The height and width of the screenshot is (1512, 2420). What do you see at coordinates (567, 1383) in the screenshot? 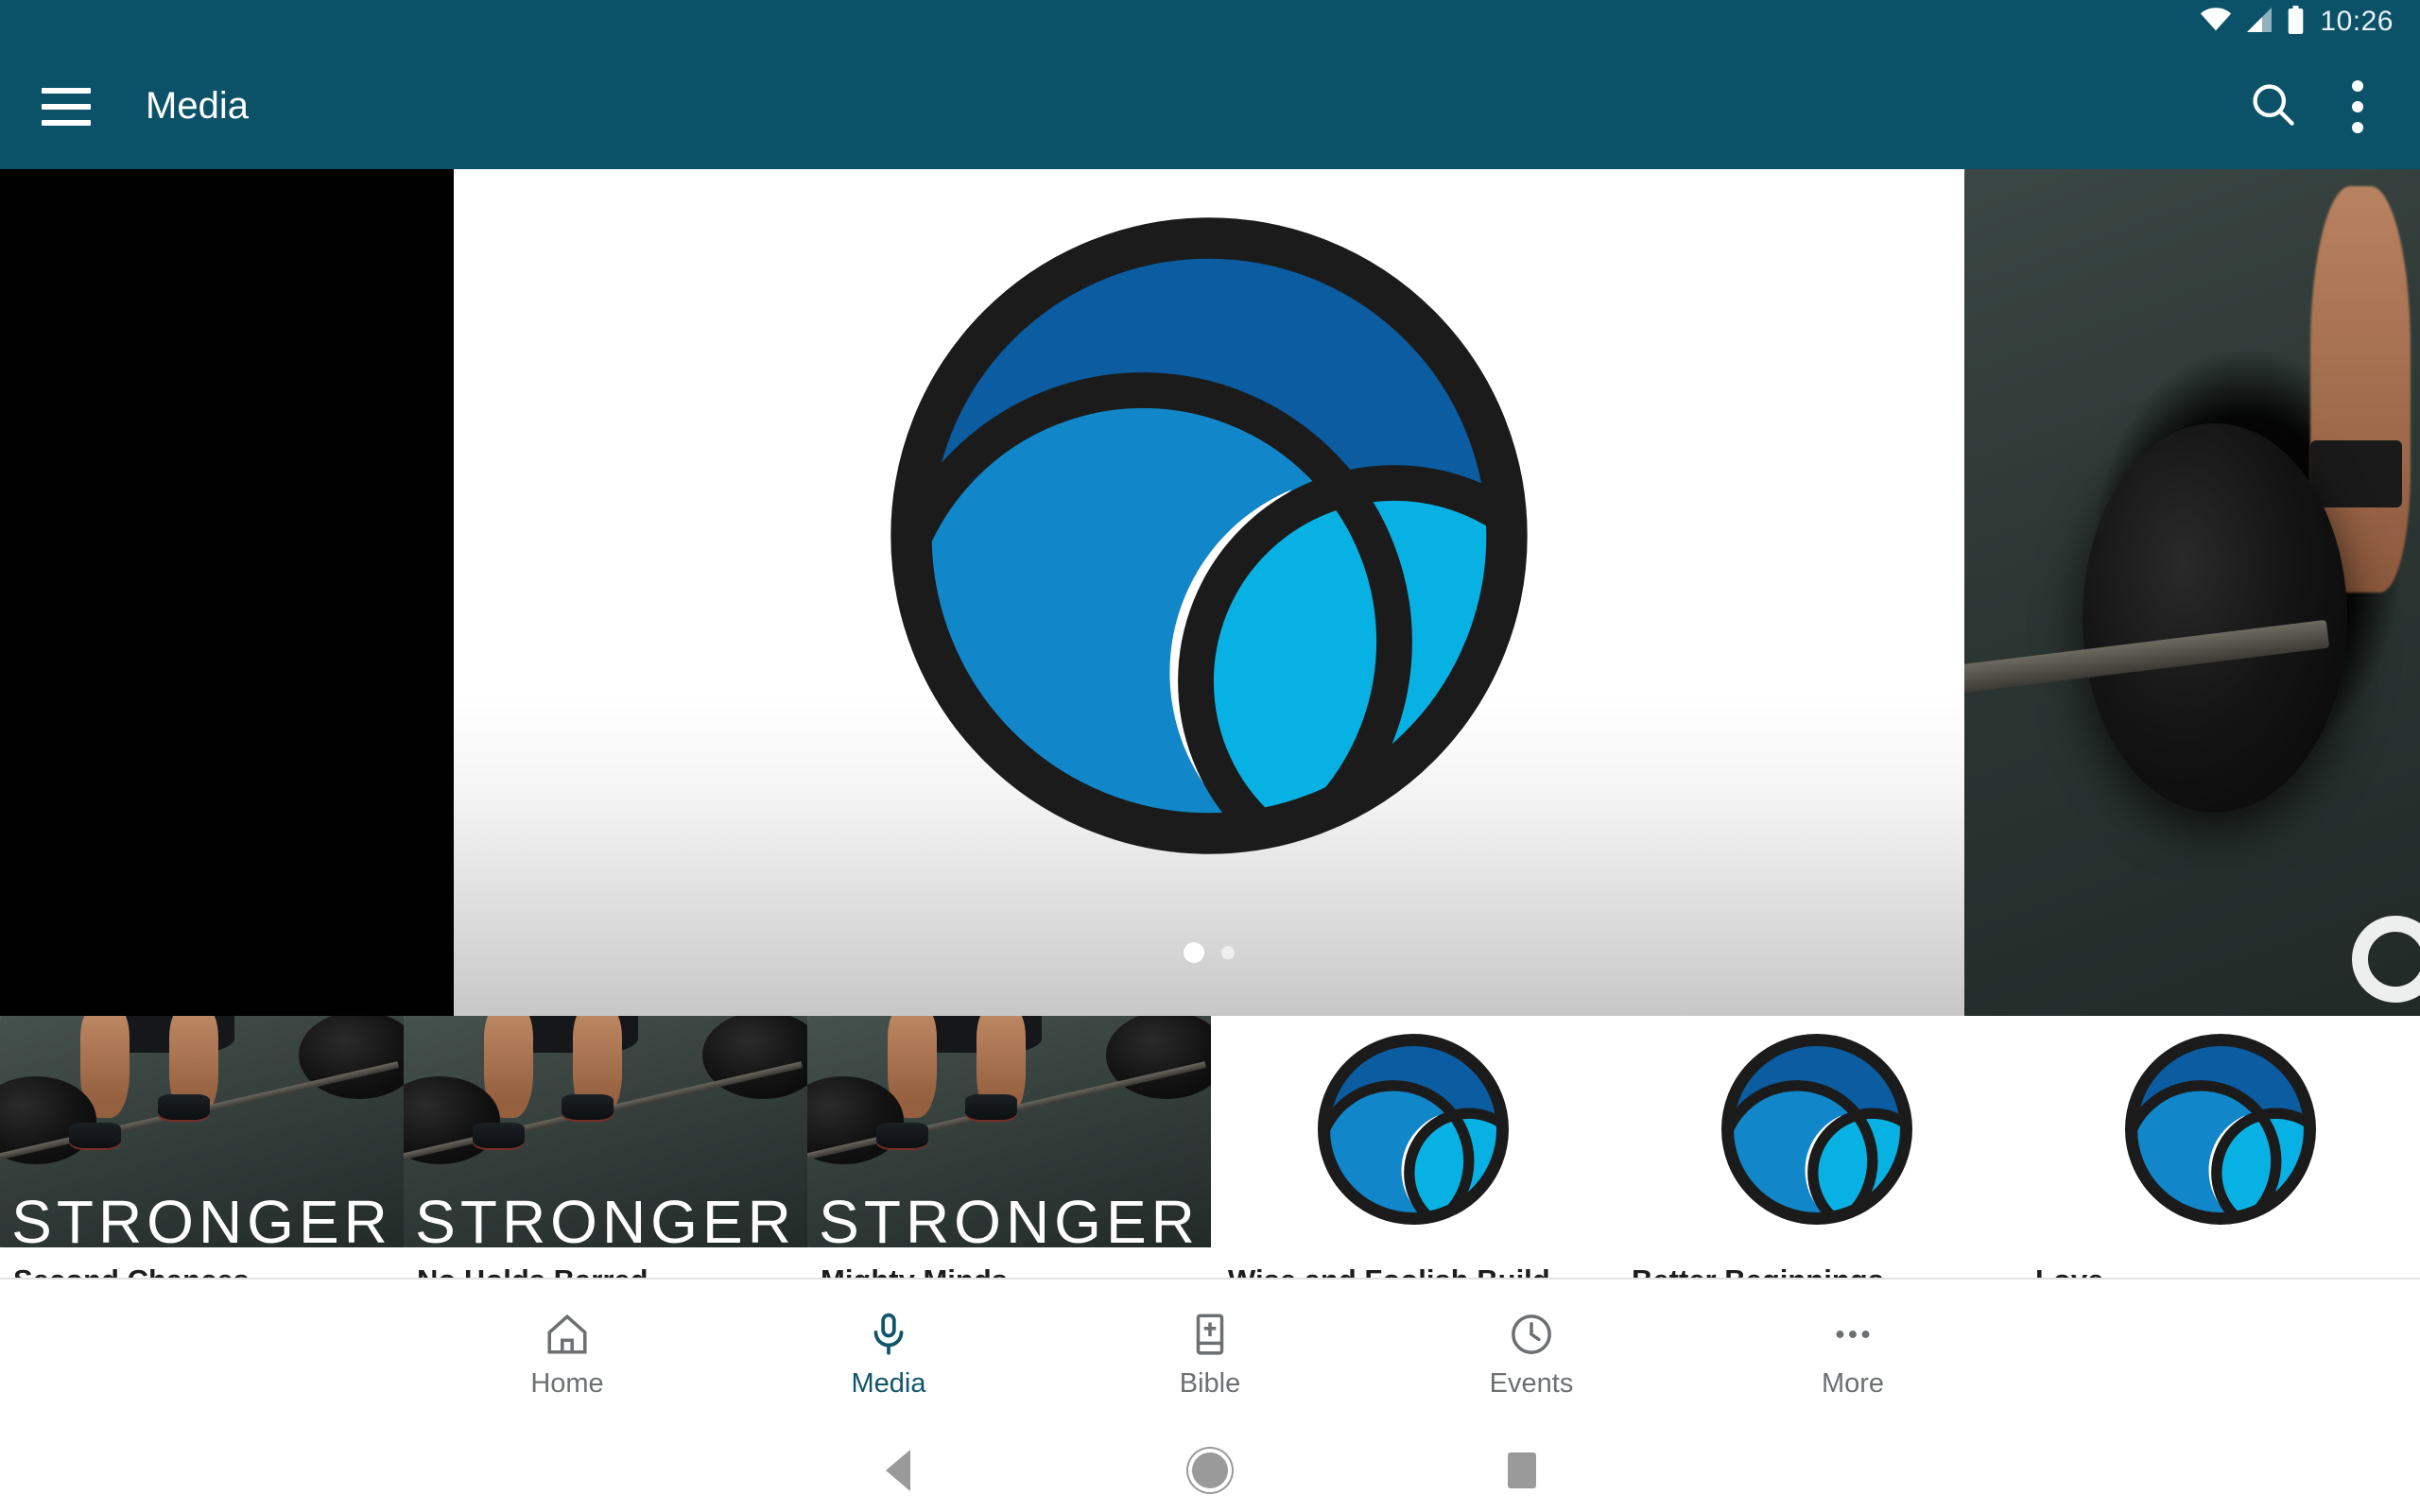
I see `nav-label: Home` at bounding box center [567, 1383].